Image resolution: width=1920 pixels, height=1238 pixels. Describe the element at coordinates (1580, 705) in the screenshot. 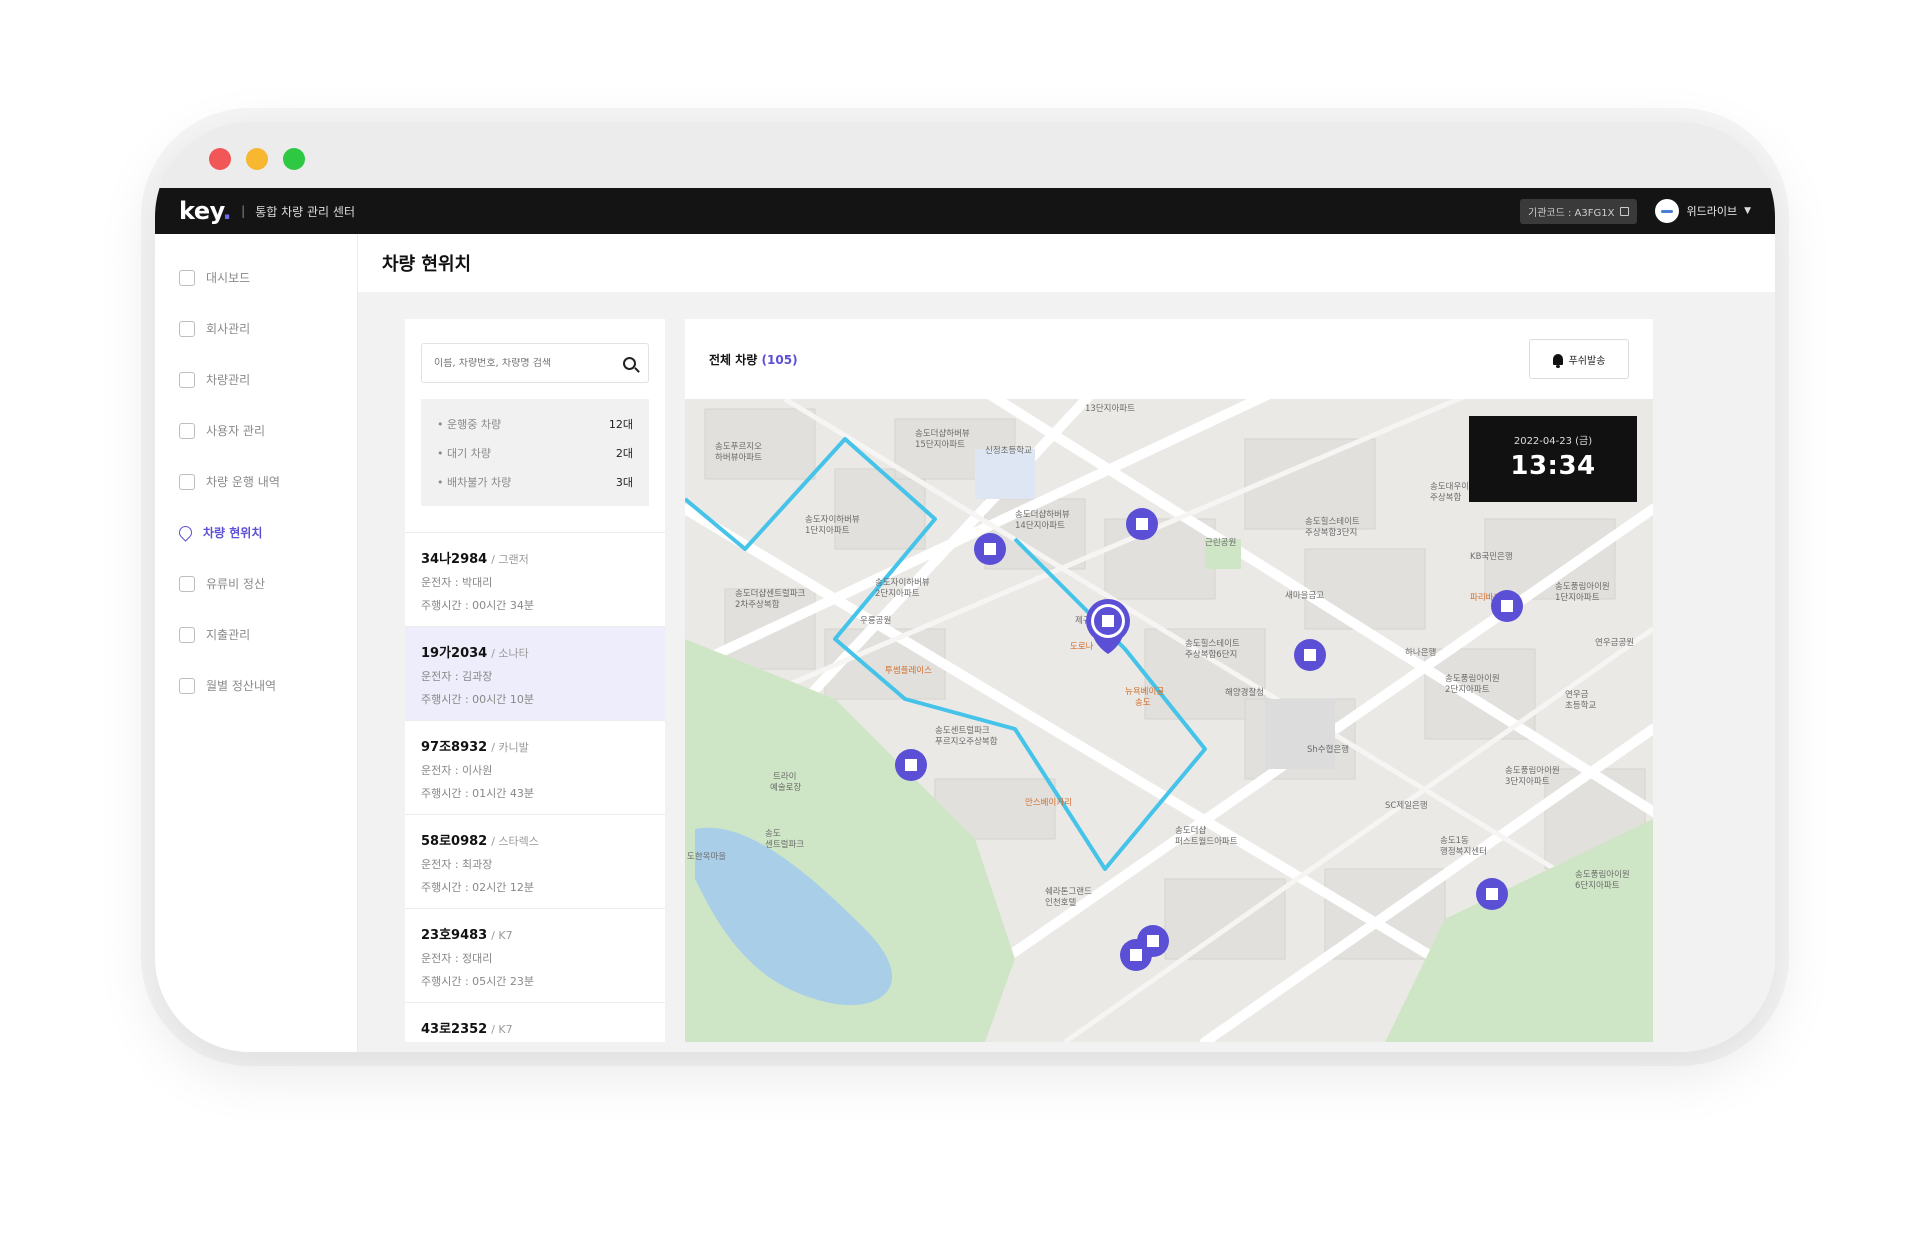

I see `svg-text: 초등학교` at that location.